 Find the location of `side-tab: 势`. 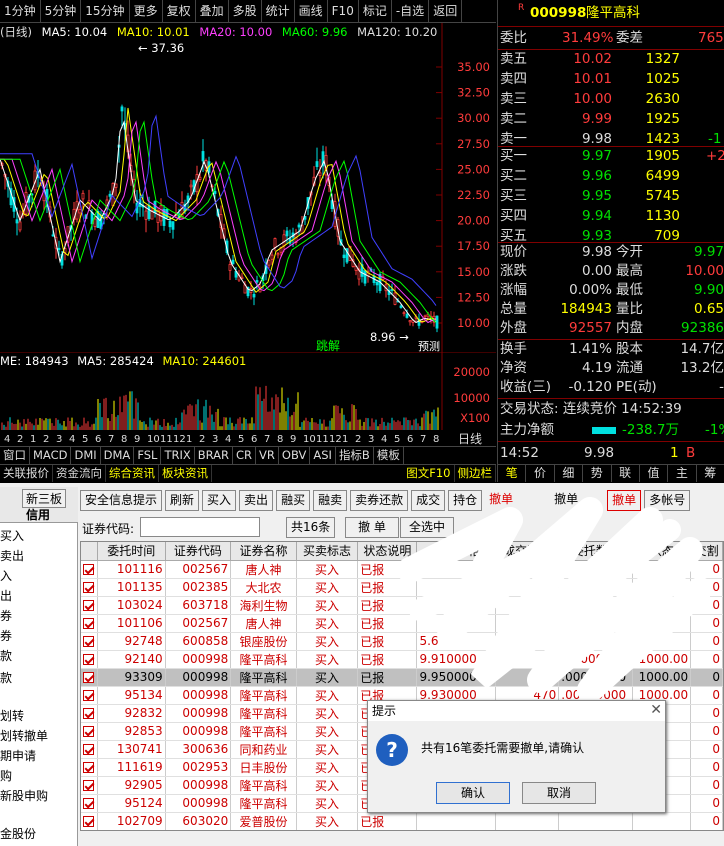

side-tab: 势 is located at coordinates (597, 473).